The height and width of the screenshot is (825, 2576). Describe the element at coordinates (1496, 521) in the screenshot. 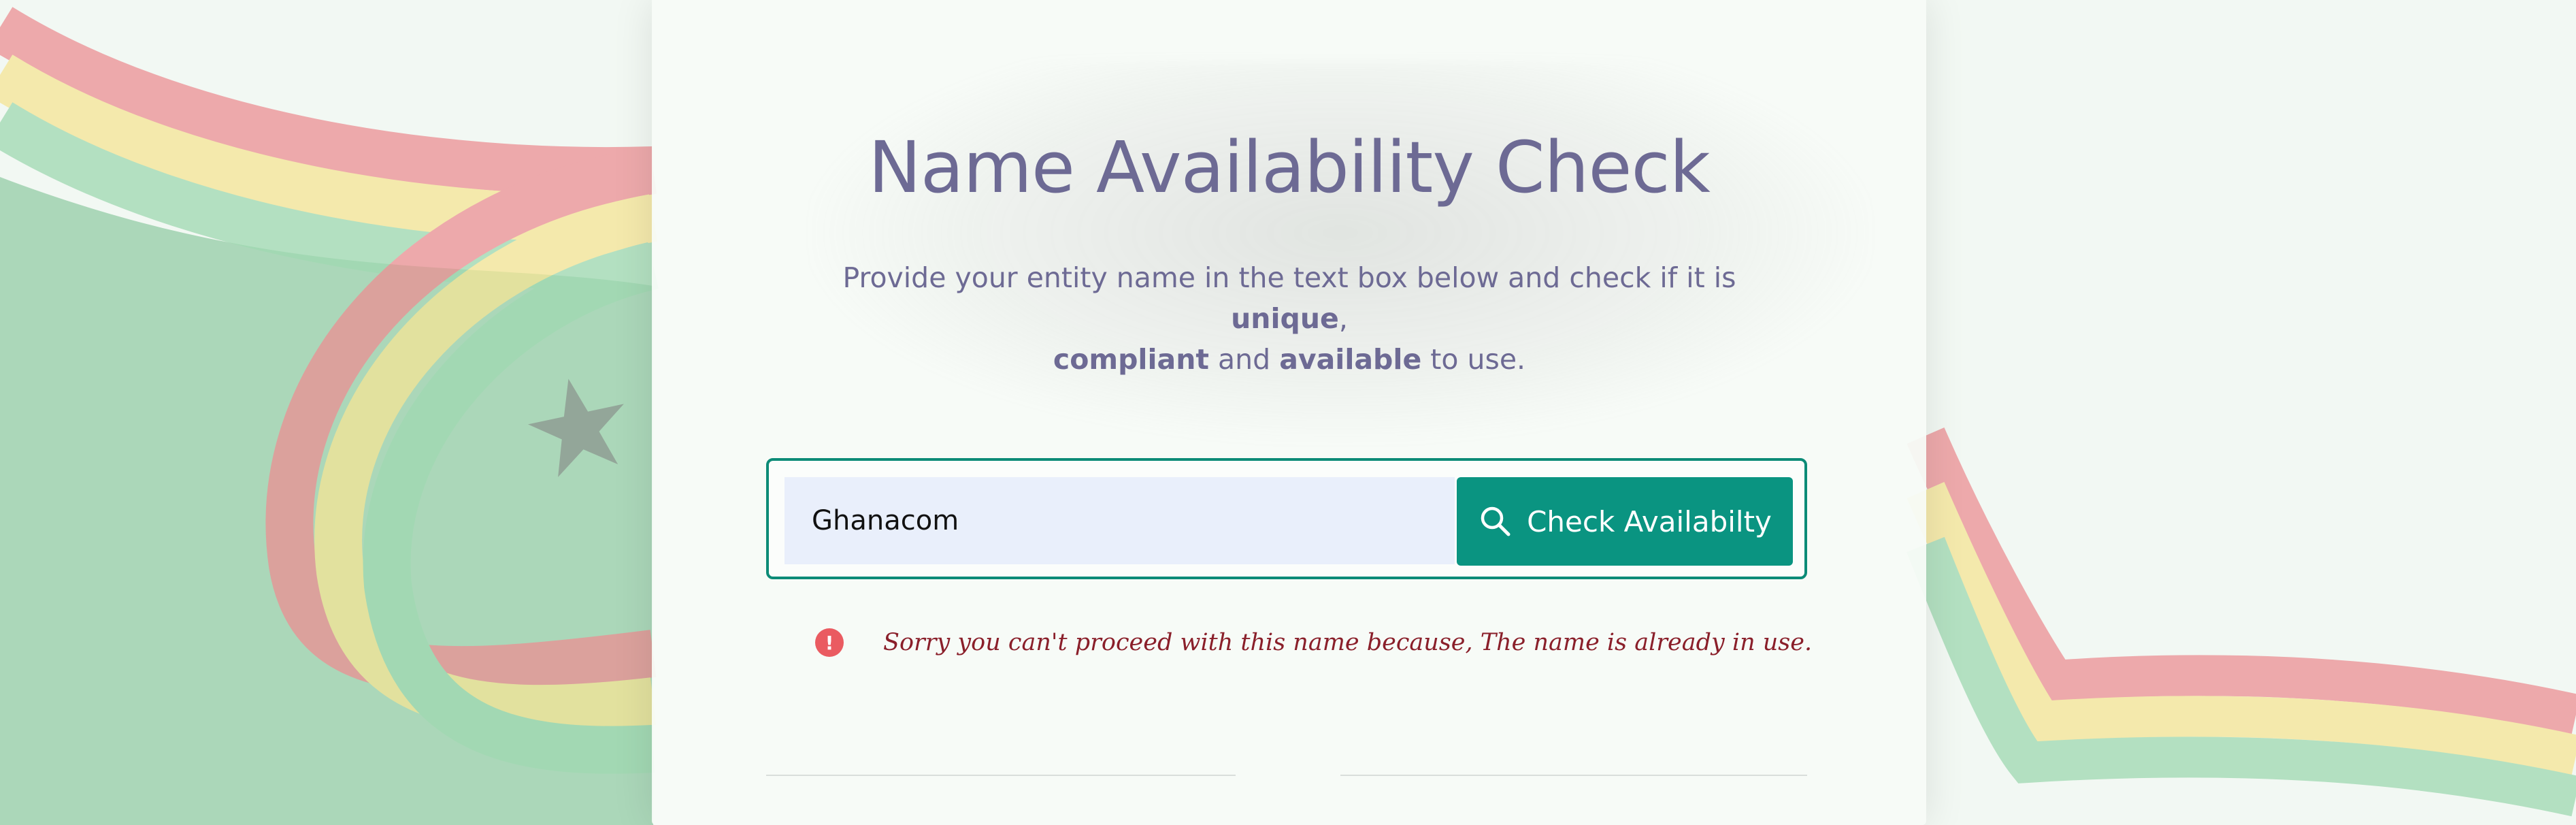

I see `search-icon` at that location.